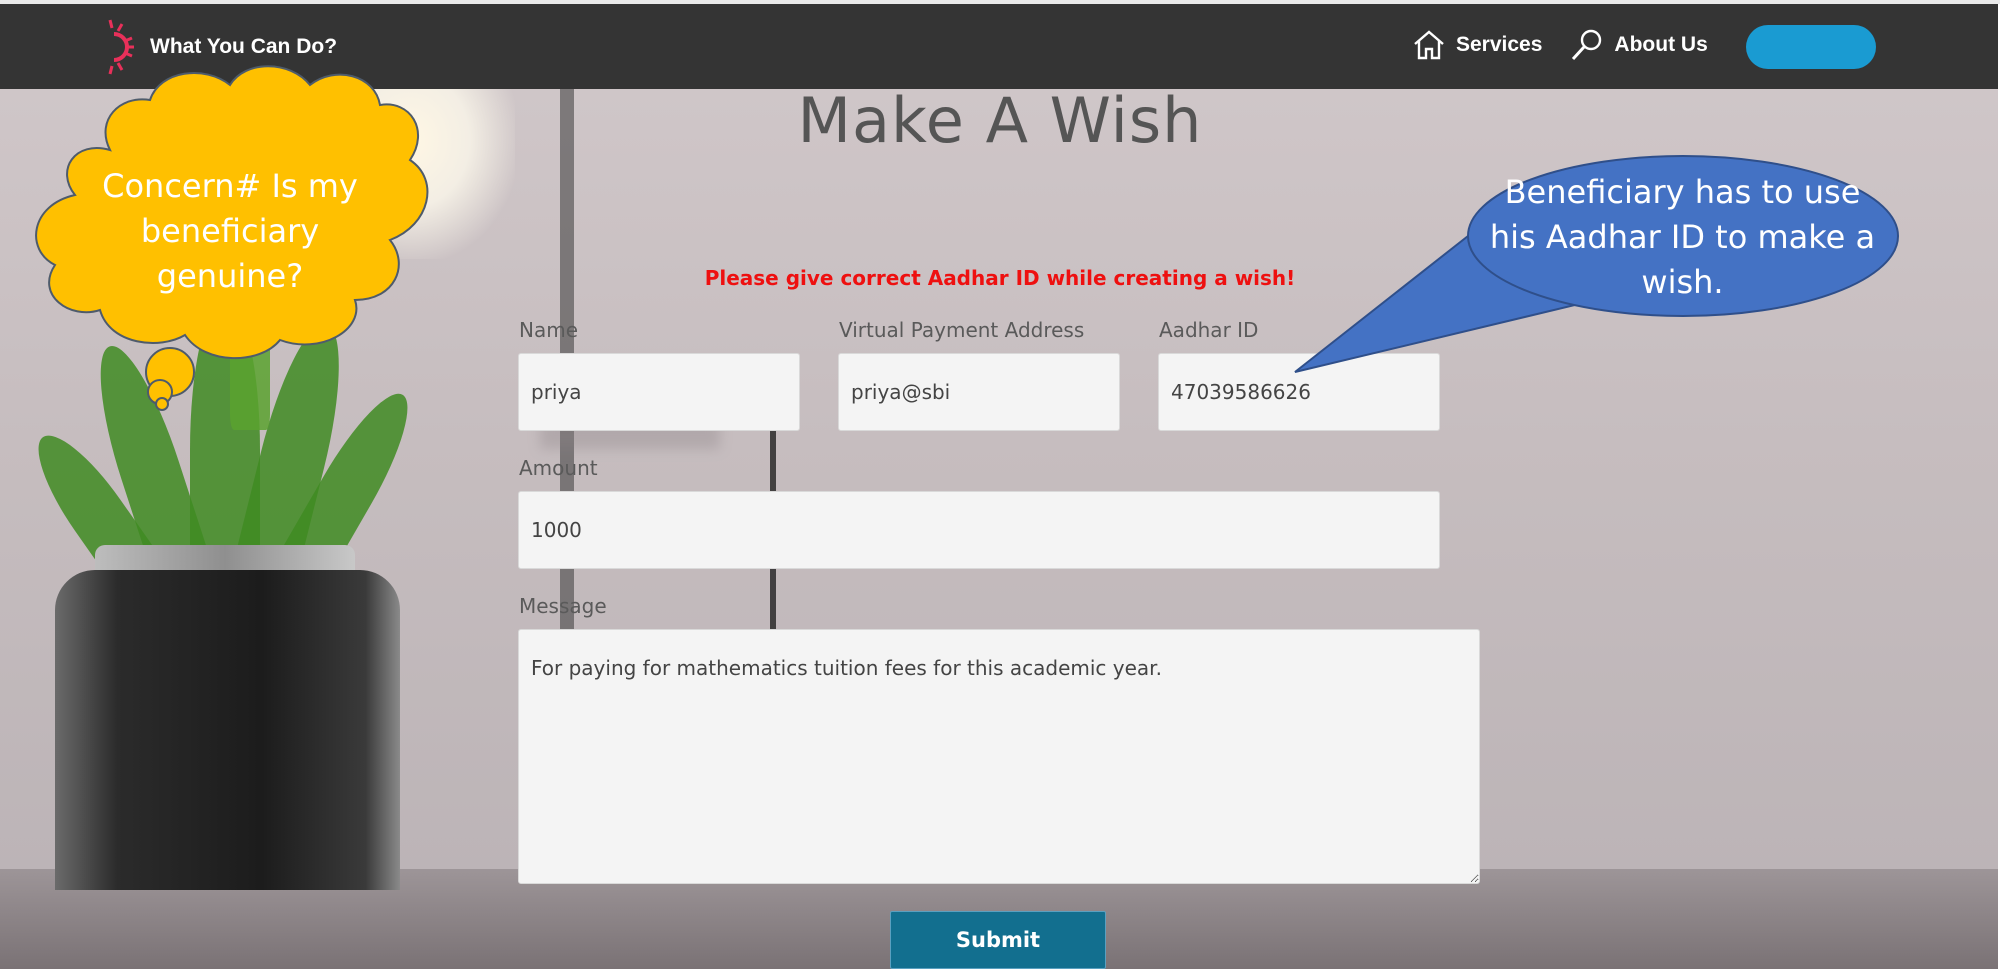 Image resolution: width=2000 pixels, height=969 pixels. I want to click on navbar: What You Can Do? Services About Us, so click(999, 46).